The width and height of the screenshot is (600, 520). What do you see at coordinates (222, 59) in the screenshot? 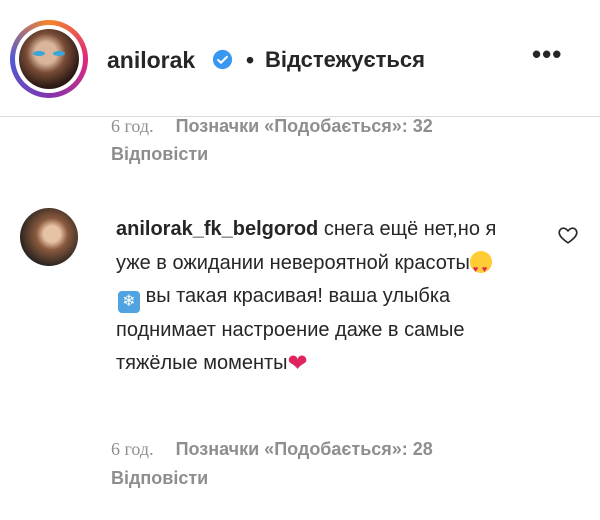
I see `verified-badge-icon` at bounding box center [222, 59].